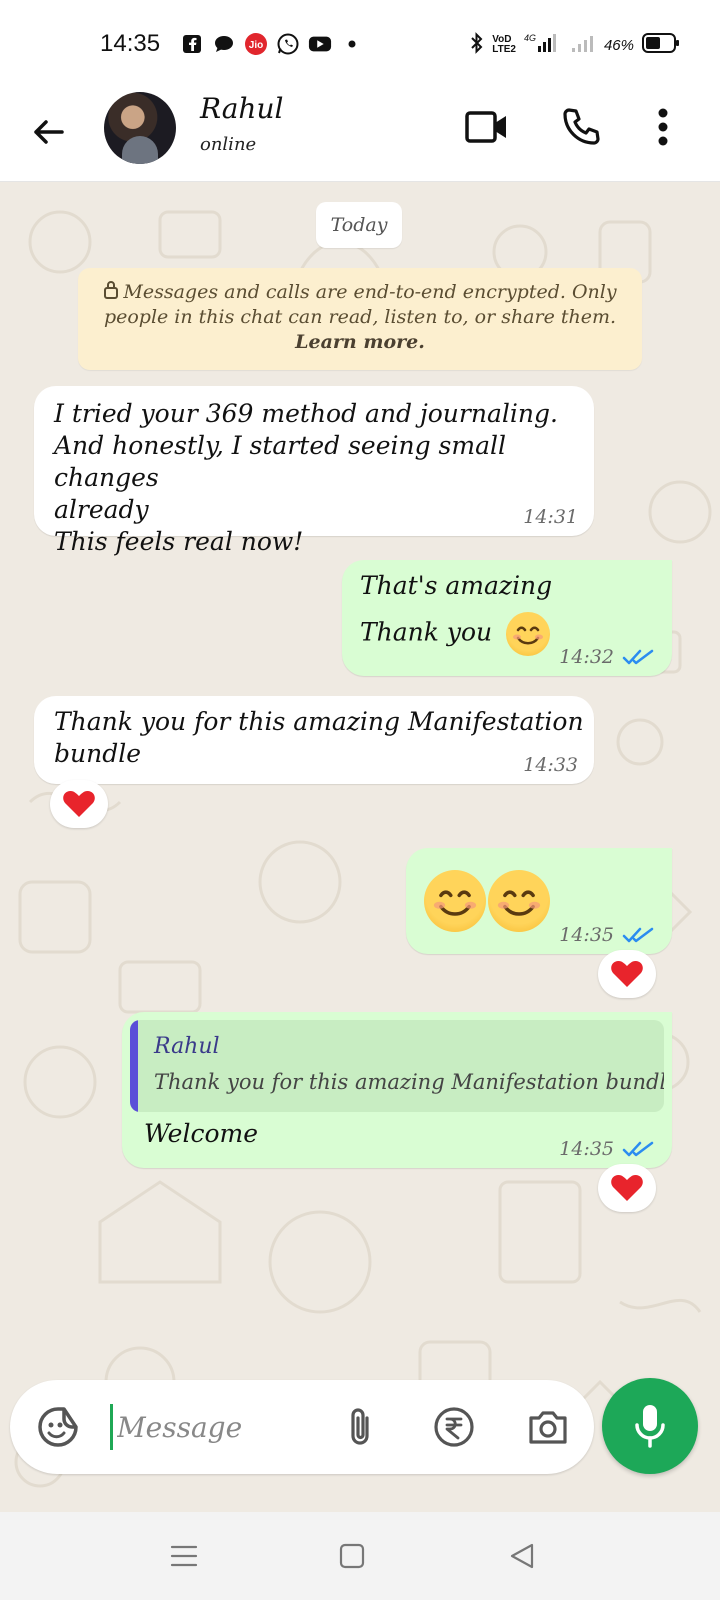 The image size is (720, 1600). I want to click on status-bar: 14:35 Jio VoD LTE2 4G 46%, so click(360, 44).